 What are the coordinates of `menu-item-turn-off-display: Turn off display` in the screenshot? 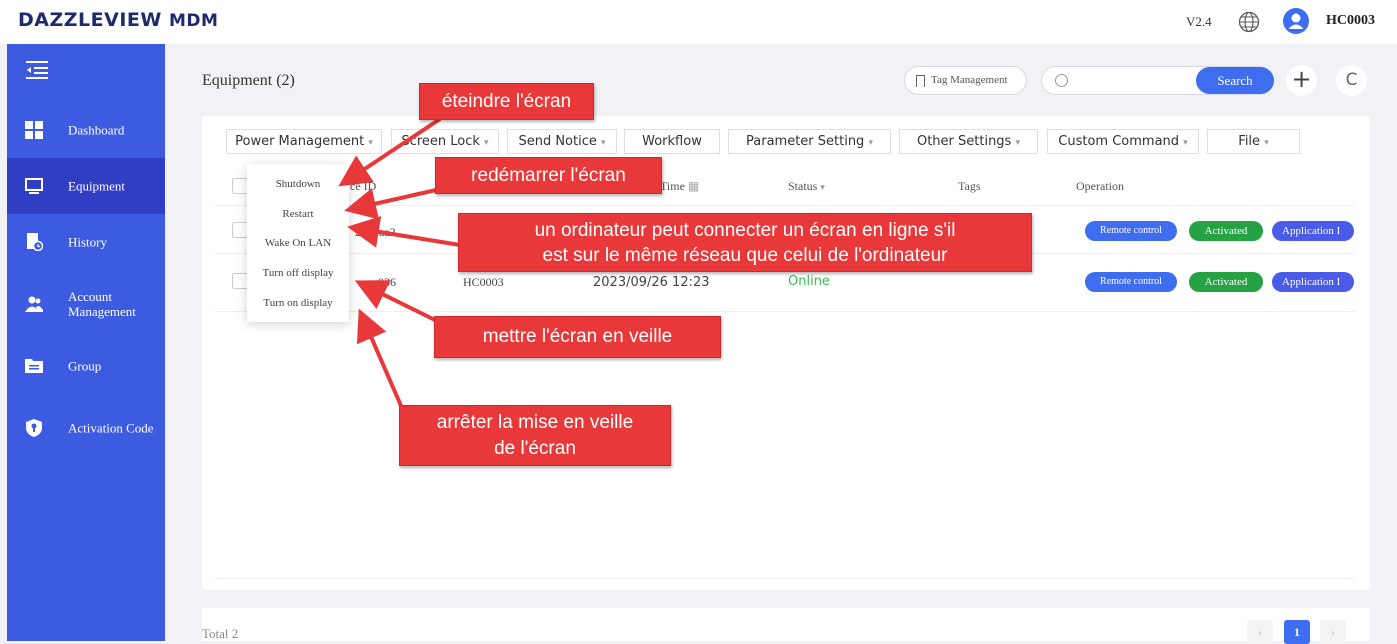 It's located at (298, 273).